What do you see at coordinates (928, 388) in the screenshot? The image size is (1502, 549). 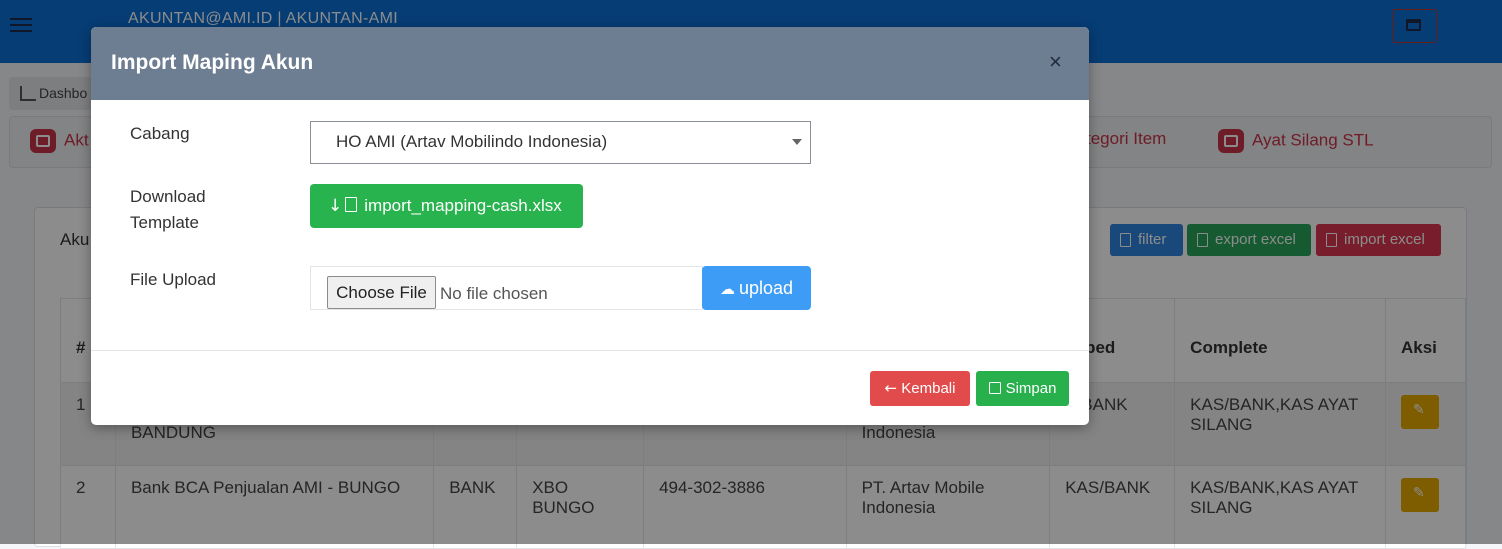 I see `kembali-label: Kembali` at bounding box center [928, 388].